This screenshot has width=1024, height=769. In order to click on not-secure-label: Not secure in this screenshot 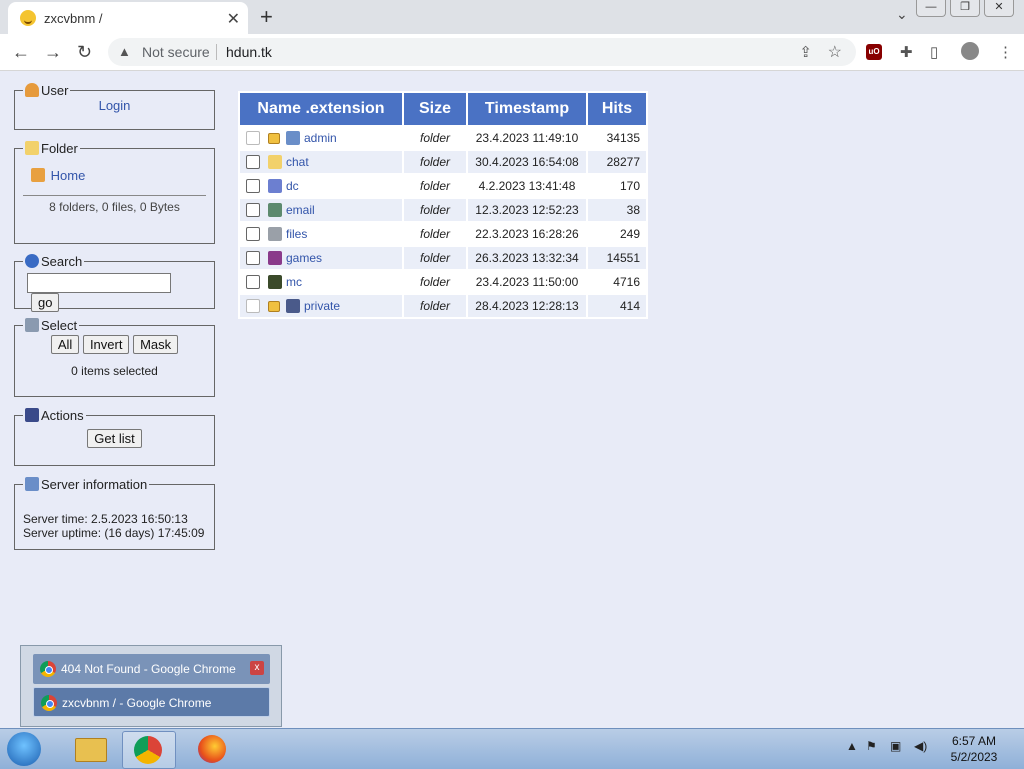, I will do `click(176, 52)`.